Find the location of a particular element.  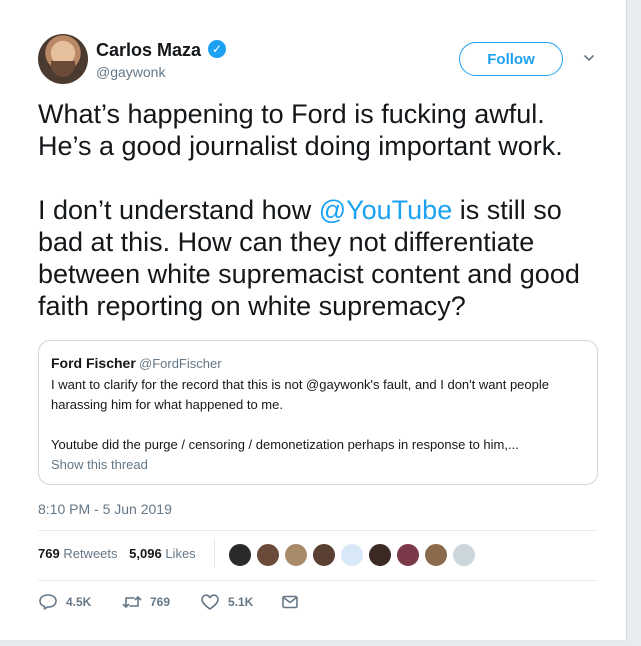

retweet-icon is located at coordinates (132, 602).